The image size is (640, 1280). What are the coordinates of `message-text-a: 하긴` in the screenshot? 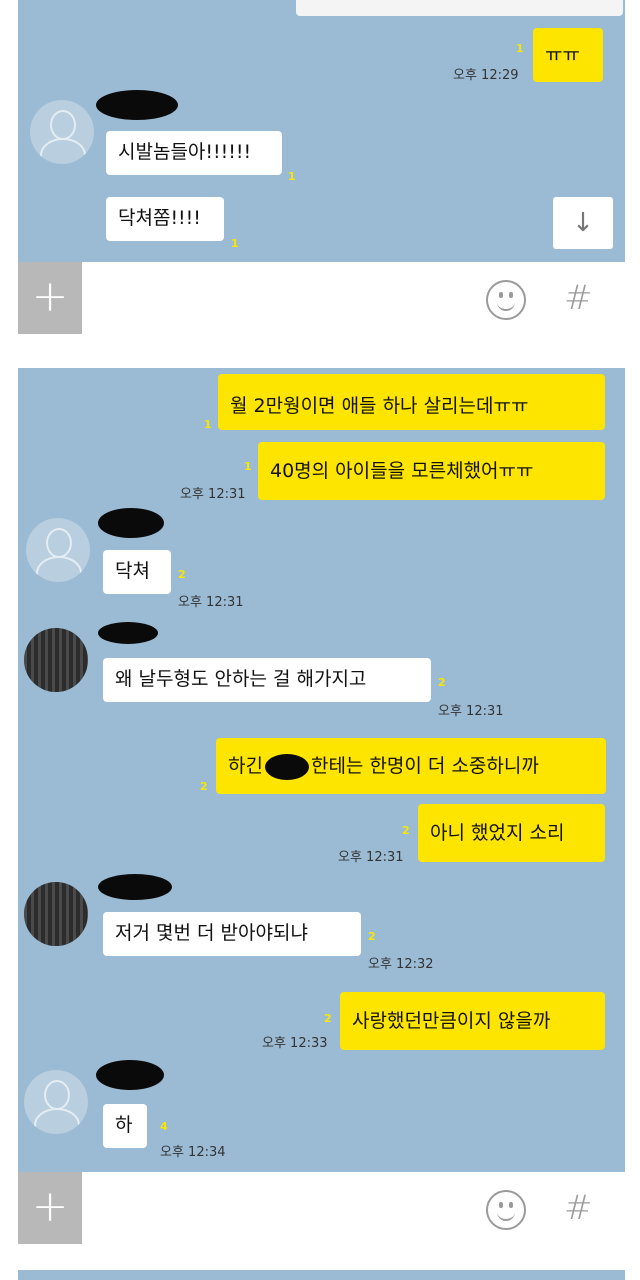 It's located at (245, 766).